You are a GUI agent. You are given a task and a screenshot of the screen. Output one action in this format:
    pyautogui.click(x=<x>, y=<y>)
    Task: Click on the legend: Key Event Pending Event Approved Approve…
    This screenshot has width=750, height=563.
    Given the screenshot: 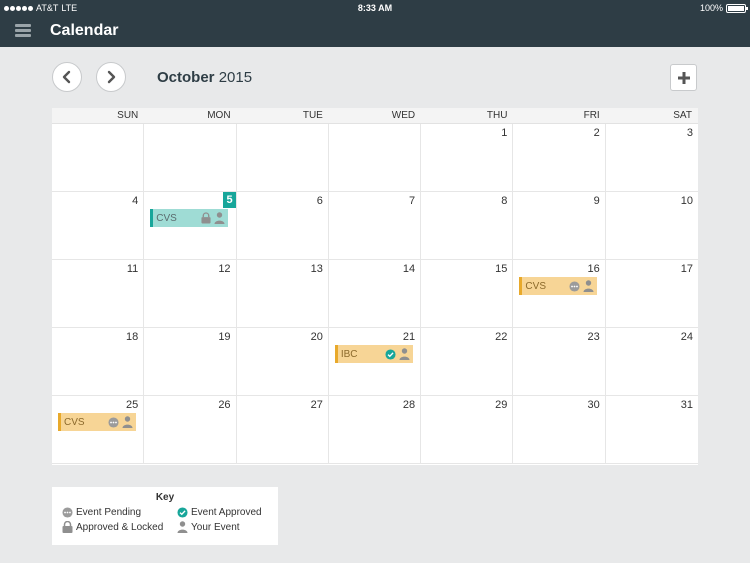 What is the action you would take?
    pyautogui.click(x=165, y=516)
    